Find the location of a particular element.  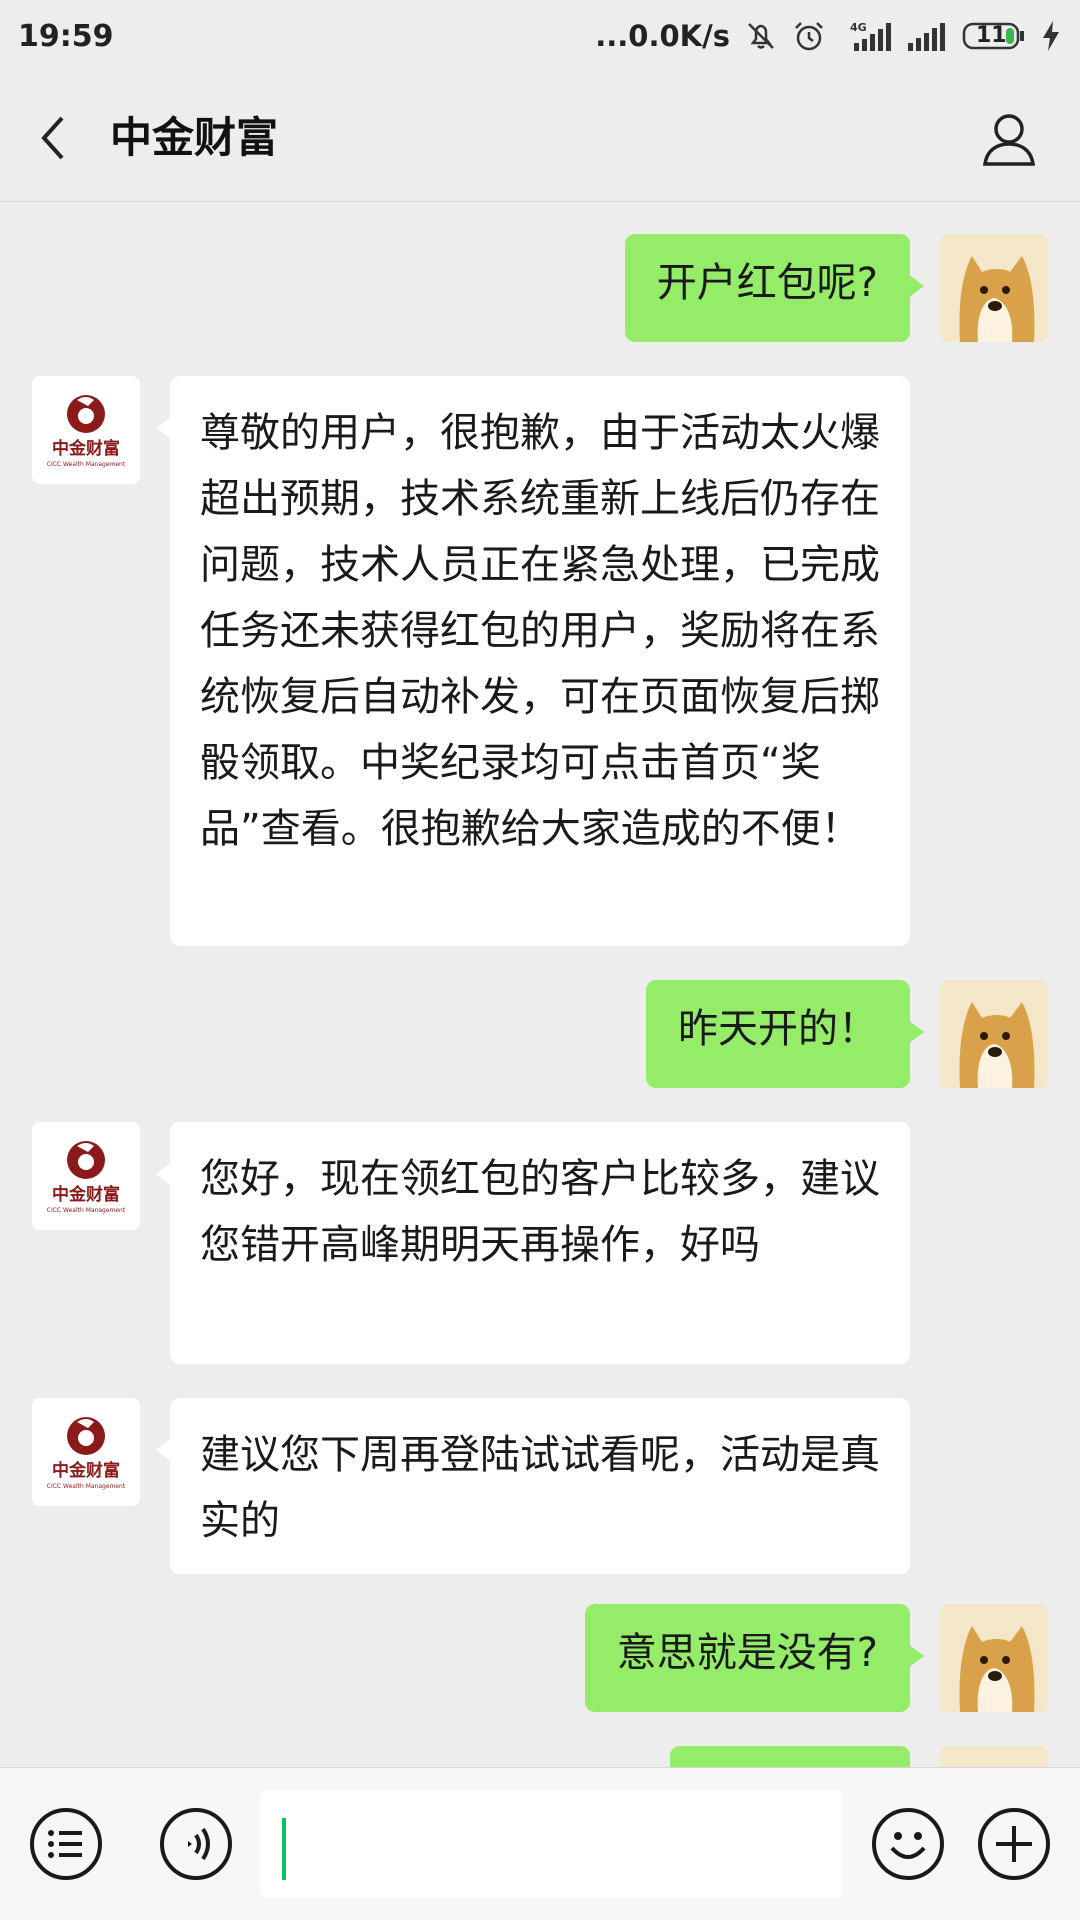

message-bubble-sent is located at coordinates (790, 1756).